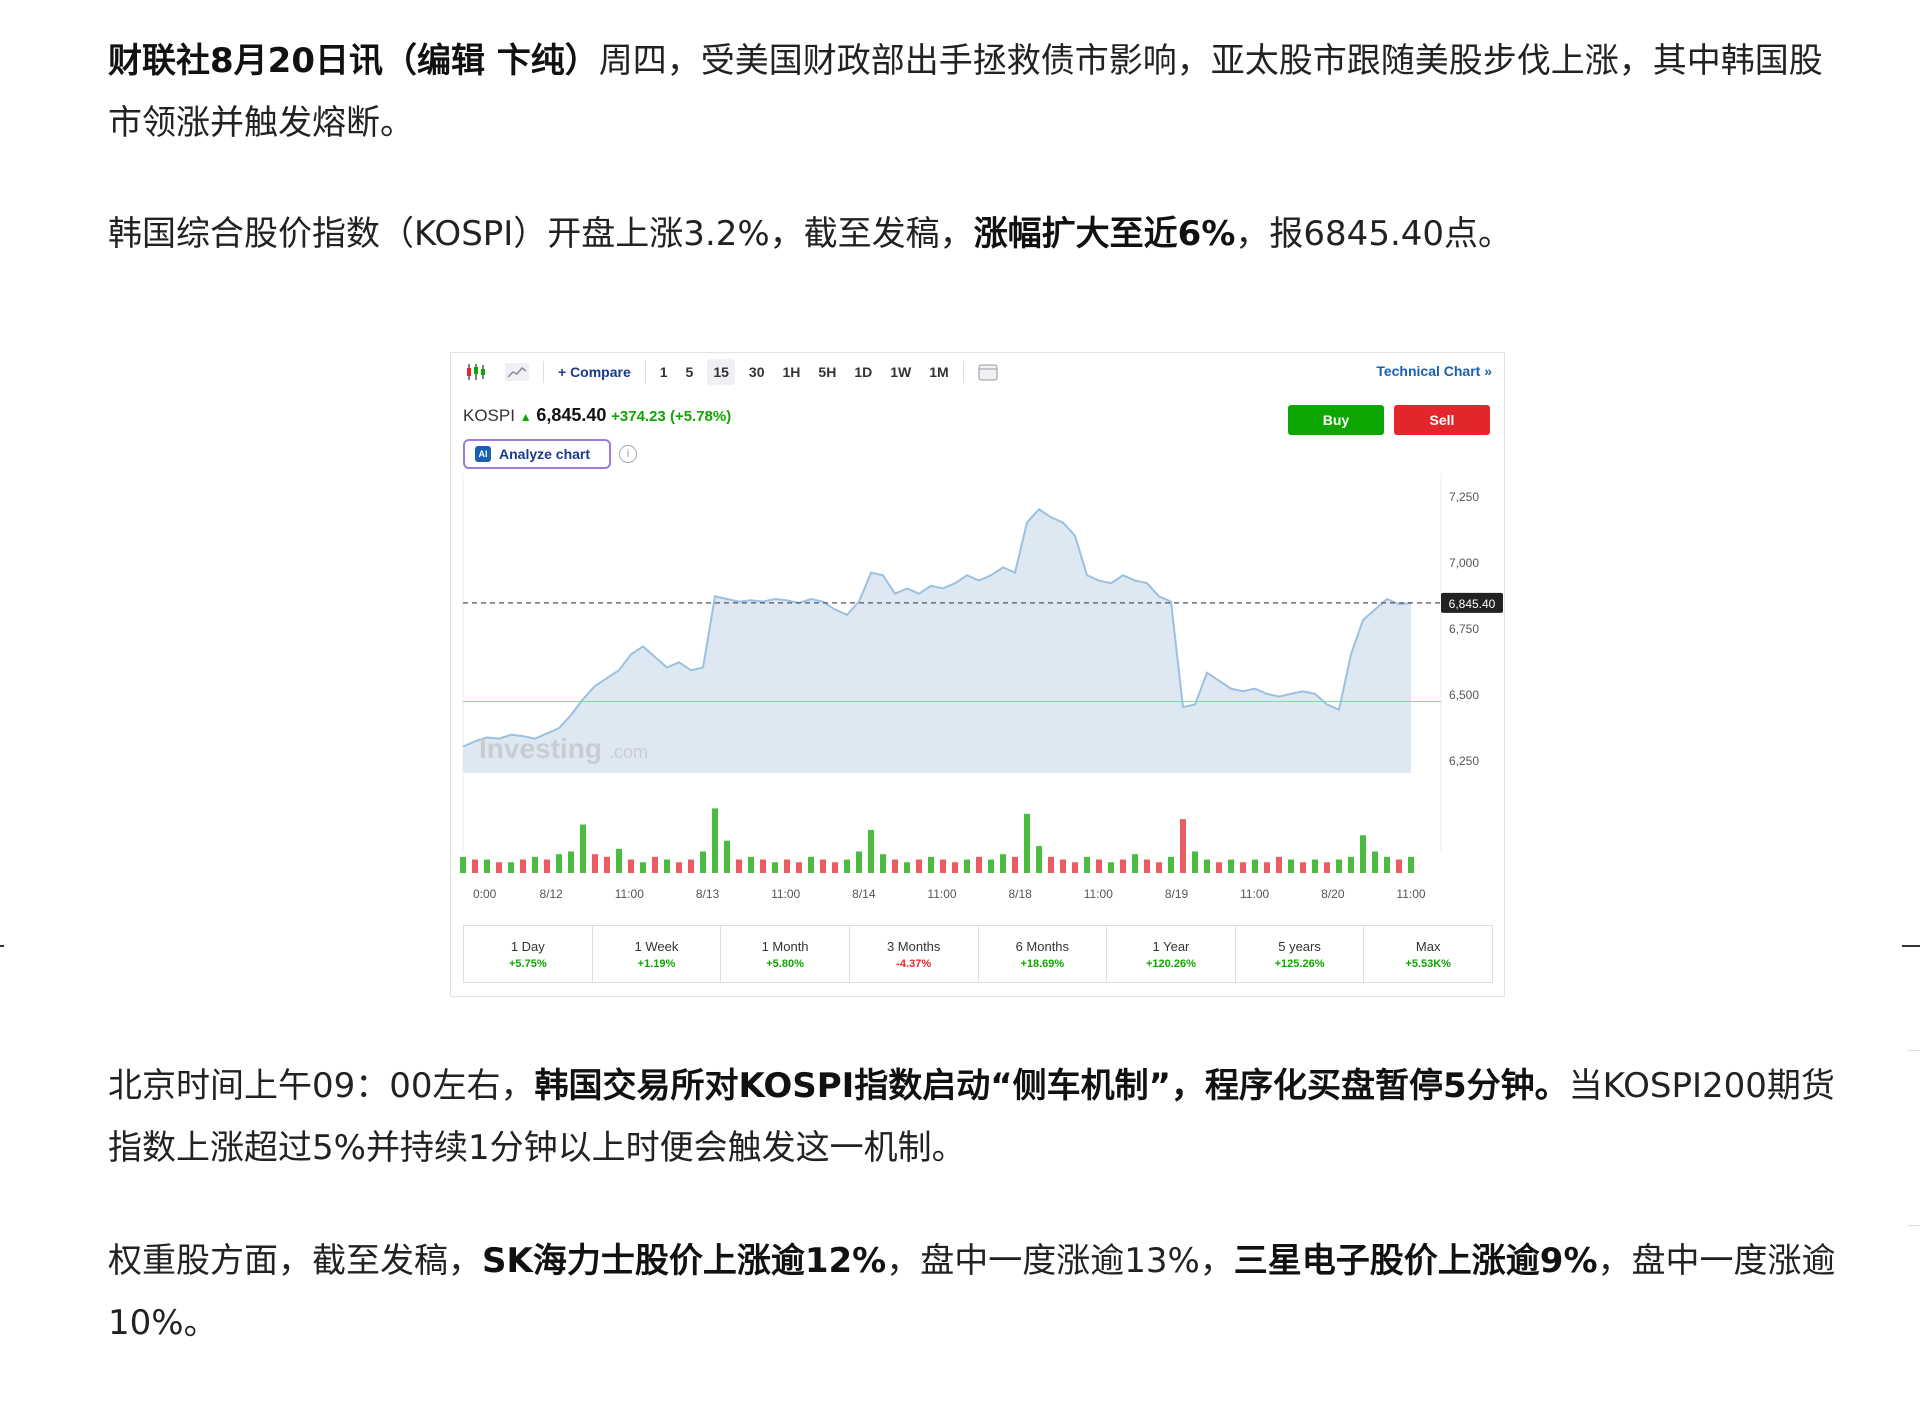 This screenshot has height=1413, width=1920. I want to click on period-label: 1 Week, so click(656, 946).